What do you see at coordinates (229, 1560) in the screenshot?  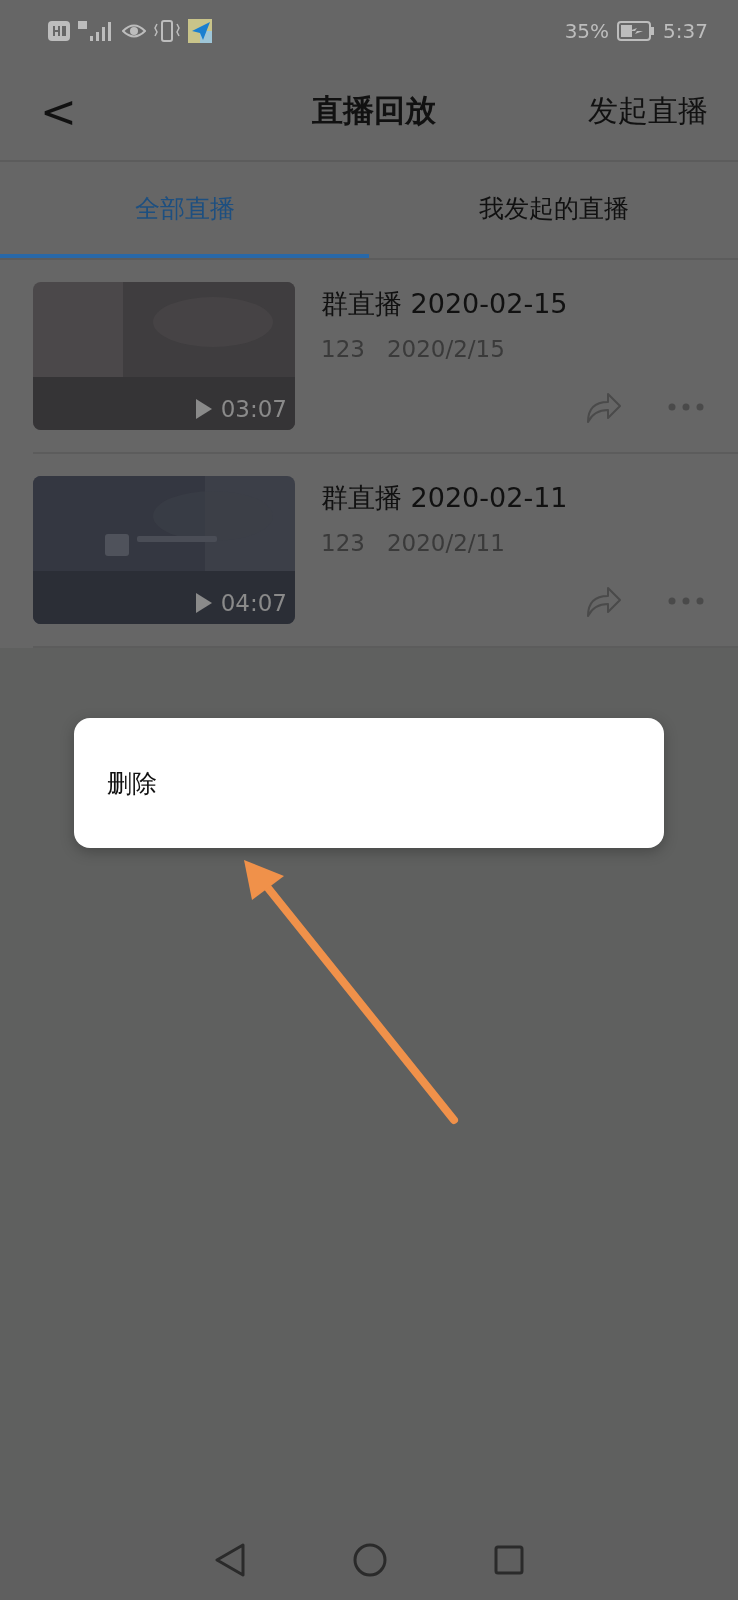 I see `back-nav-icon` at bounding box center [229, 1560].